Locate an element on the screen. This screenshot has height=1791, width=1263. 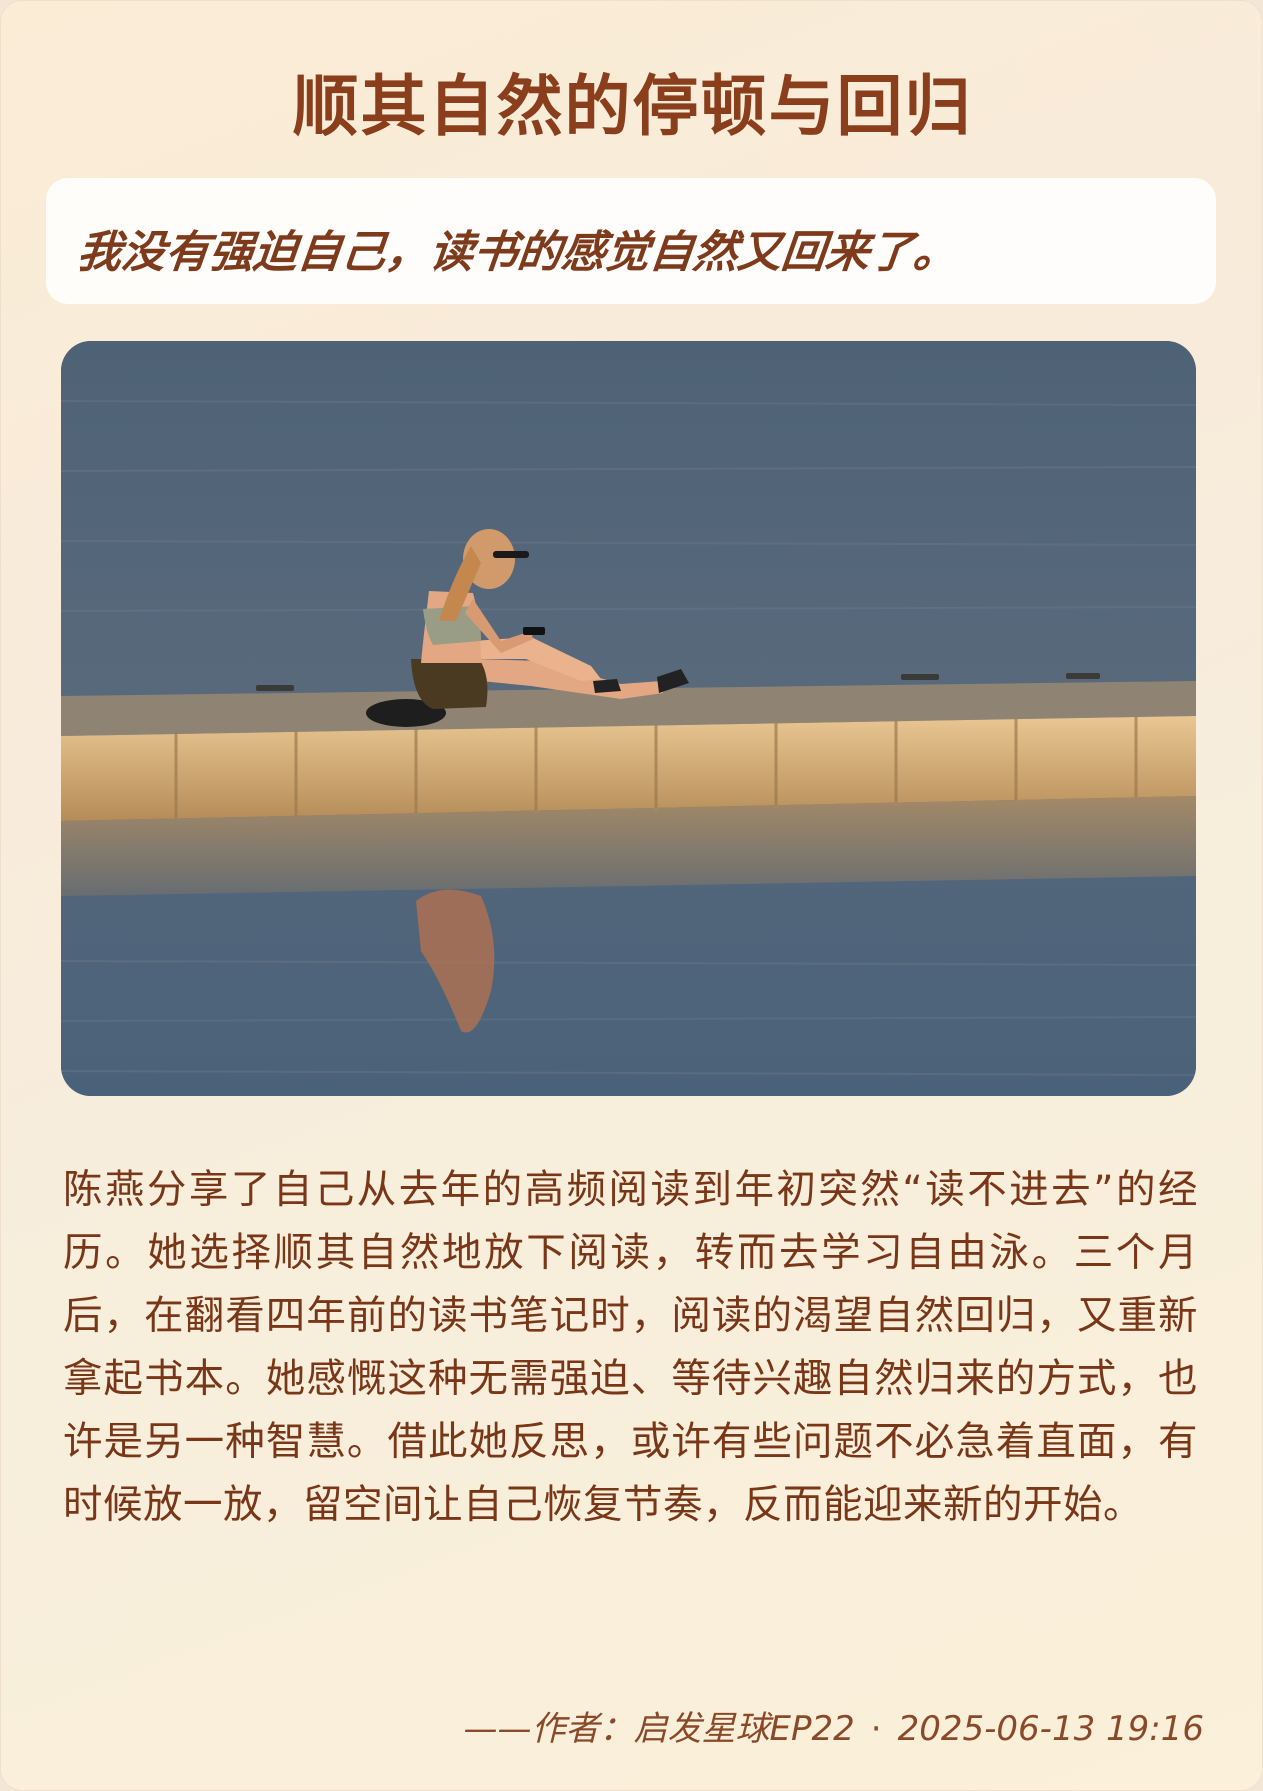
author-label: ——作者：启发星球EP22 is located at coordinates (659, 1729).